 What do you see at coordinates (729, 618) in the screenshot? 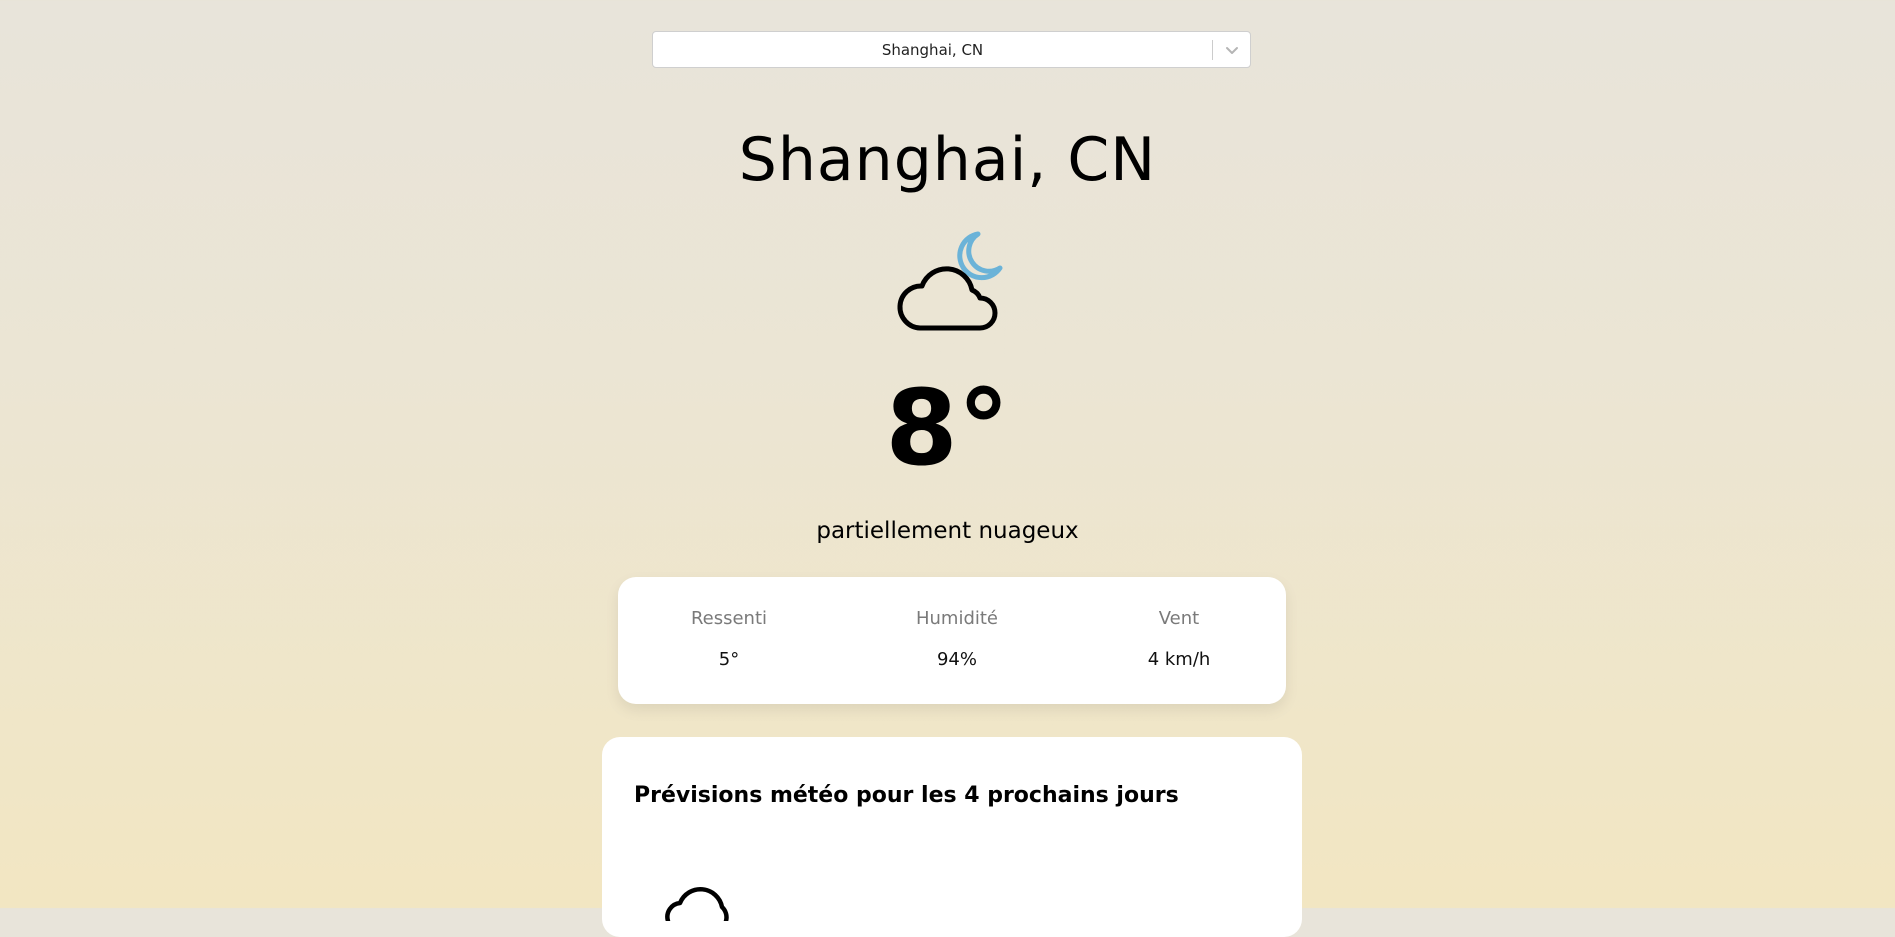
I see `detail-label: Ressenti` at bounding box center [729, 618].